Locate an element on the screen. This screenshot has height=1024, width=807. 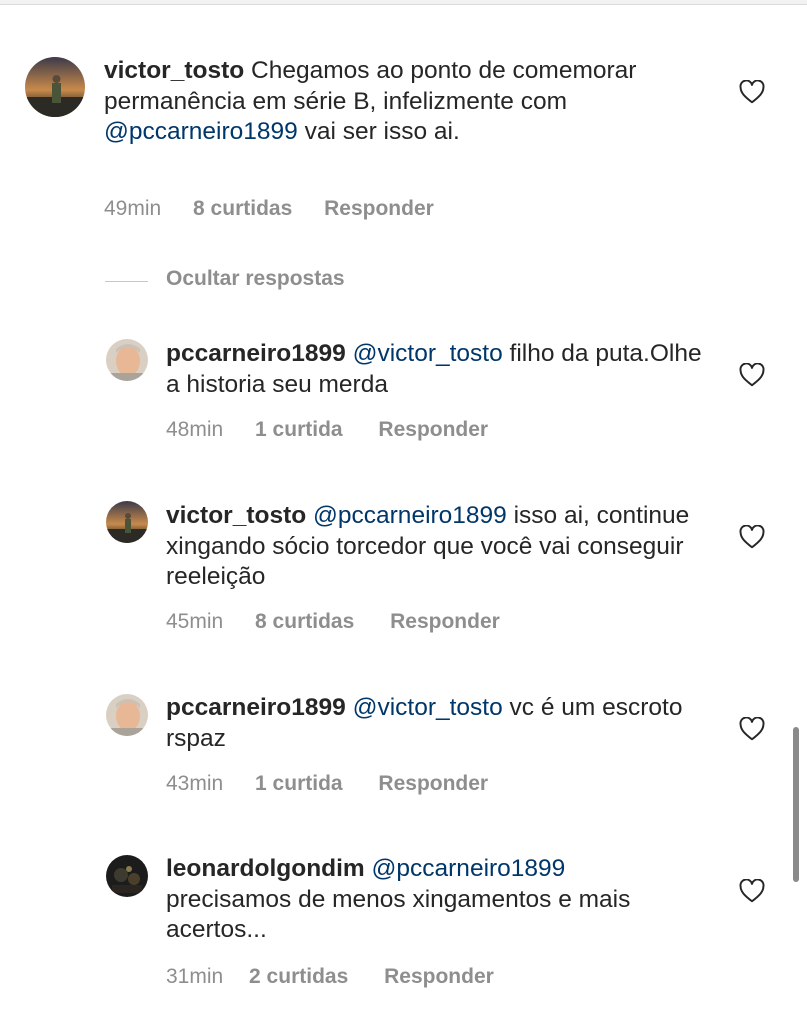
comment-meta: 49min 8 curtidas Responder is located at coordinates (269, 209).